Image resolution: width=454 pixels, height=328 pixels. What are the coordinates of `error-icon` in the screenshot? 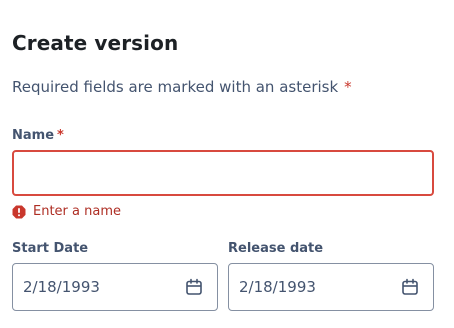 It's located at (19, 212).